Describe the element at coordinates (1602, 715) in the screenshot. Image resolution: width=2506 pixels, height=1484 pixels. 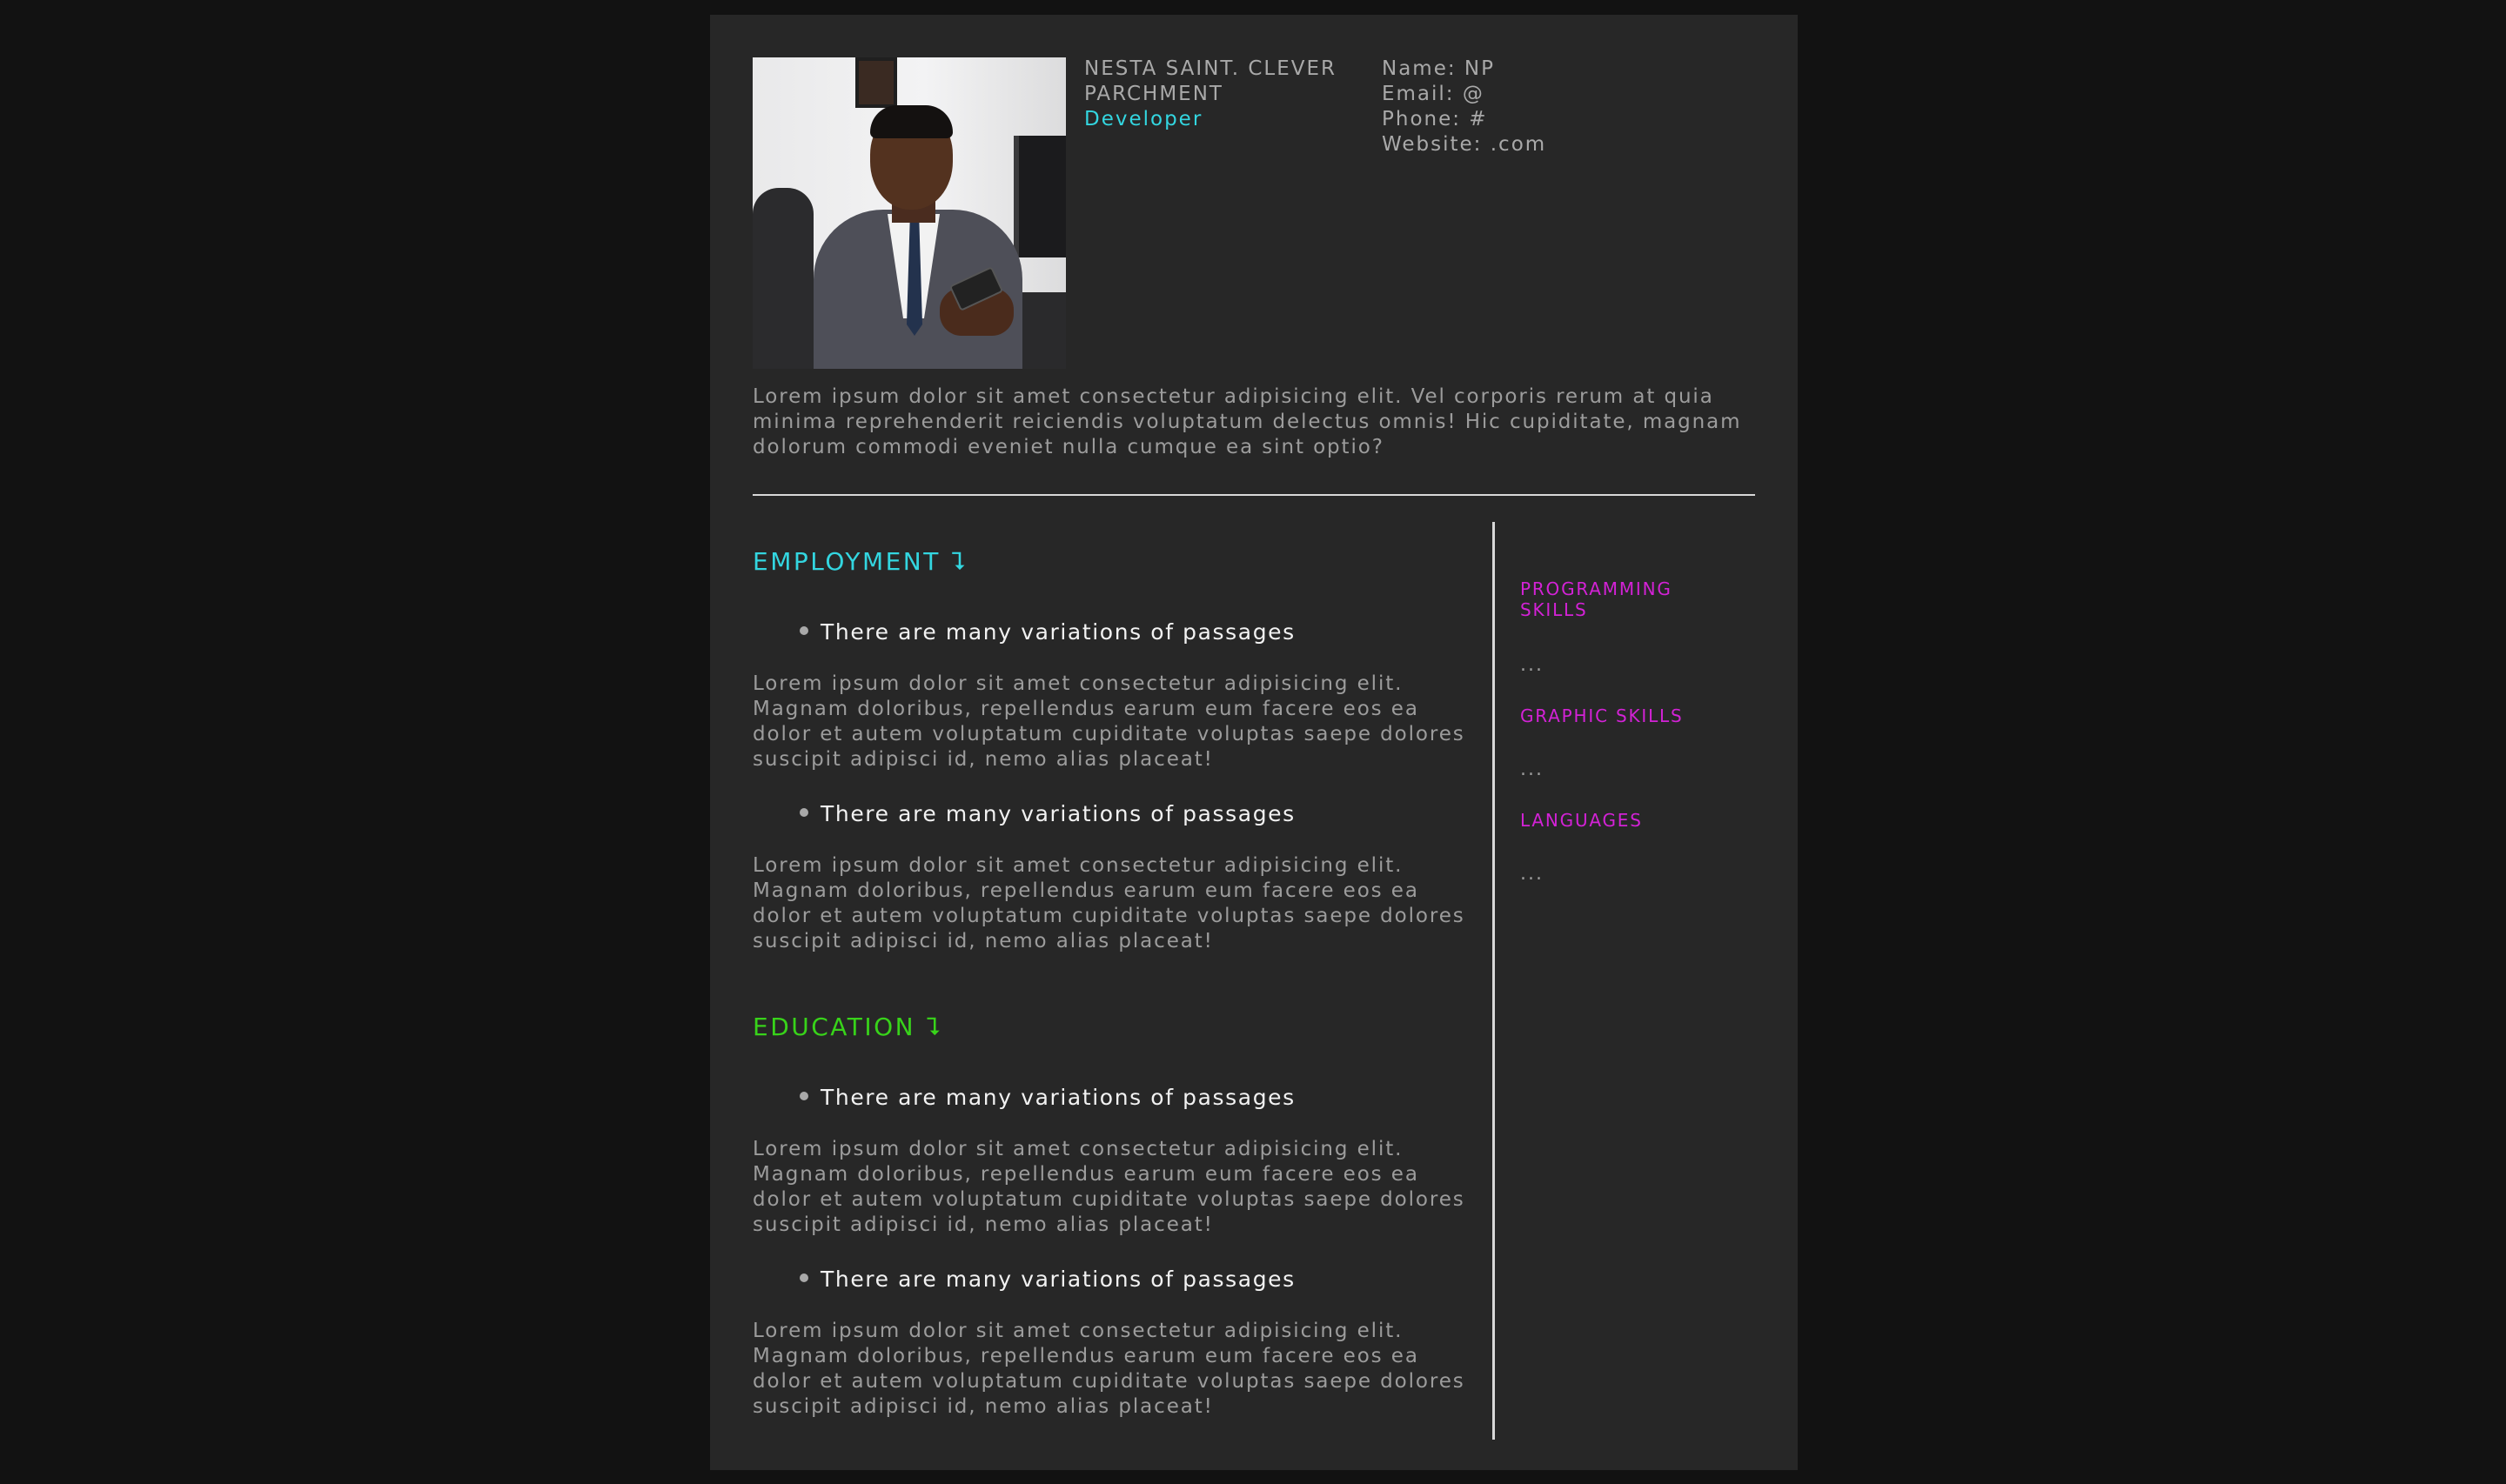
I see `graphic-skills-heading: GRAPHIC SKILLS` at that location.